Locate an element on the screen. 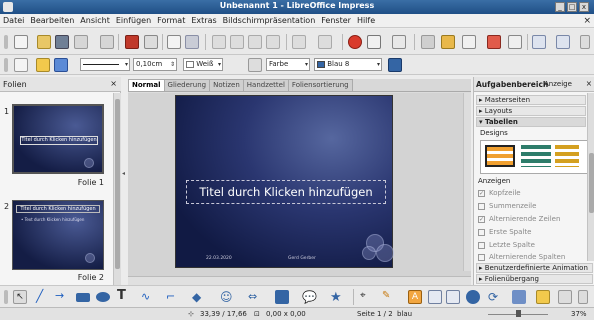 The height and width of the screenshot is (320, 594). section-layouts: ▸ Layouts is located at coordinates (531, 111).